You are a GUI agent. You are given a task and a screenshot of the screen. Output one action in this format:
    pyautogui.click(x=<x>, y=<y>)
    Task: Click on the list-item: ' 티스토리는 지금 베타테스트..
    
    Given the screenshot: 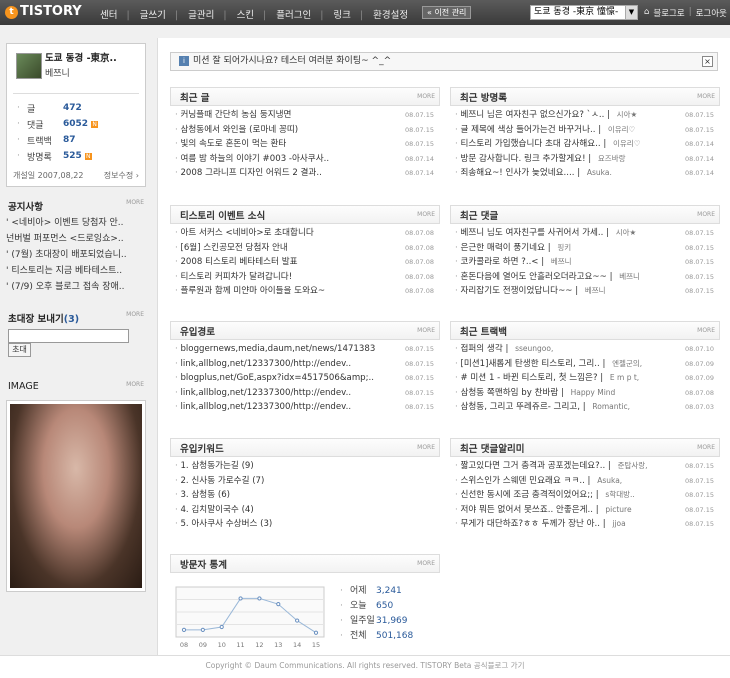 What is the action you would take?
    pyautogui.click(x=76, y=271)
    